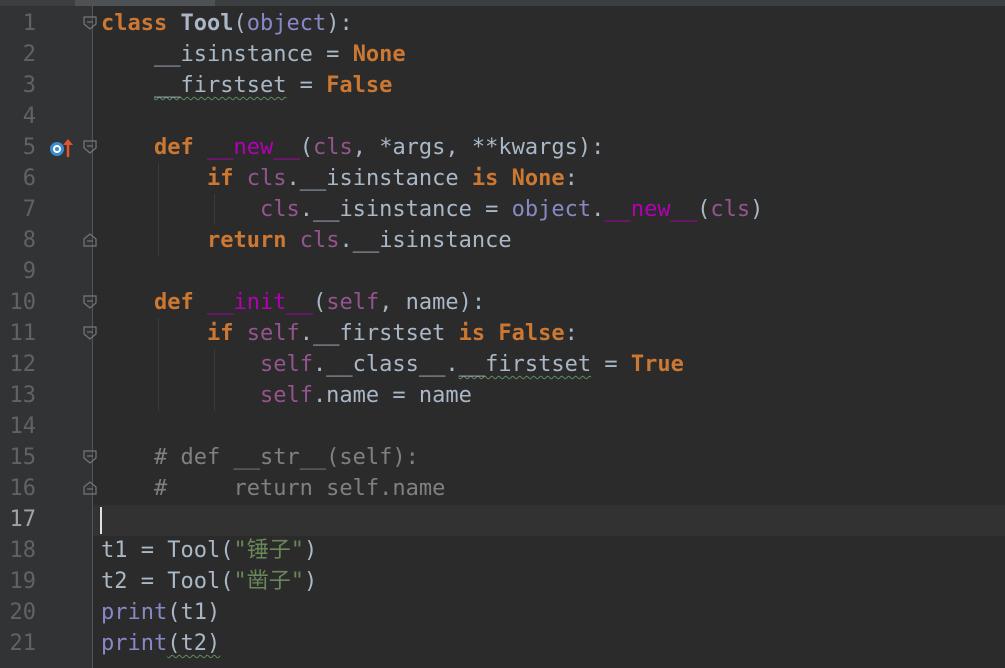  I want to click on statement: t2 = Tool(, so click(167, 581).